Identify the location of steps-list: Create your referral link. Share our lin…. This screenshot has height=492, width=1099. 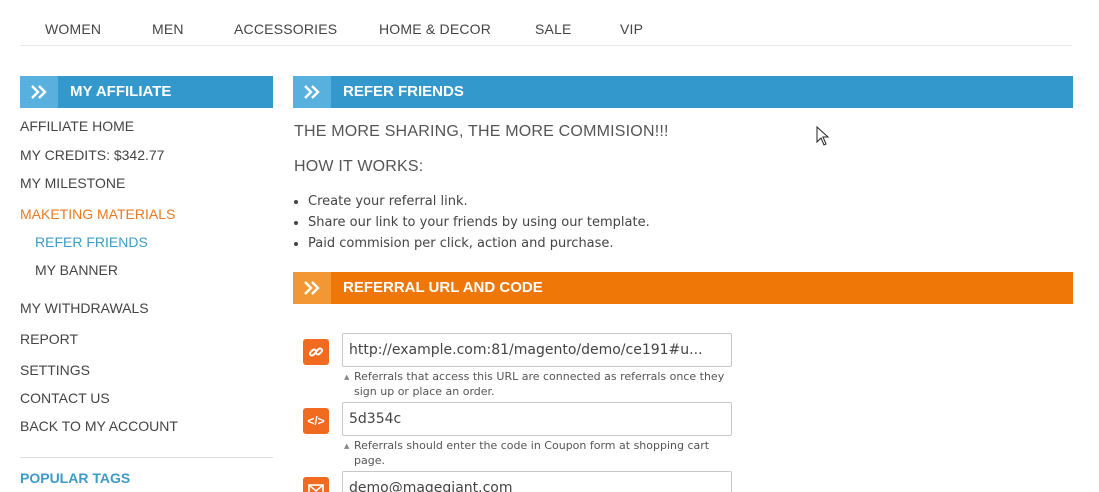
(479, 222).